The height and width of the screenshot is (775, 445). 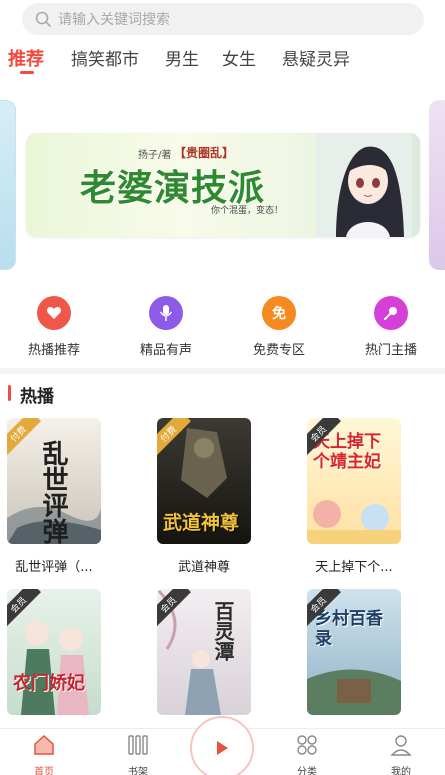 What do you see at coordinates (165, 350) in the screenshot?
I see `shortcut-label: 精品有声` at bounding box center [165, 350].